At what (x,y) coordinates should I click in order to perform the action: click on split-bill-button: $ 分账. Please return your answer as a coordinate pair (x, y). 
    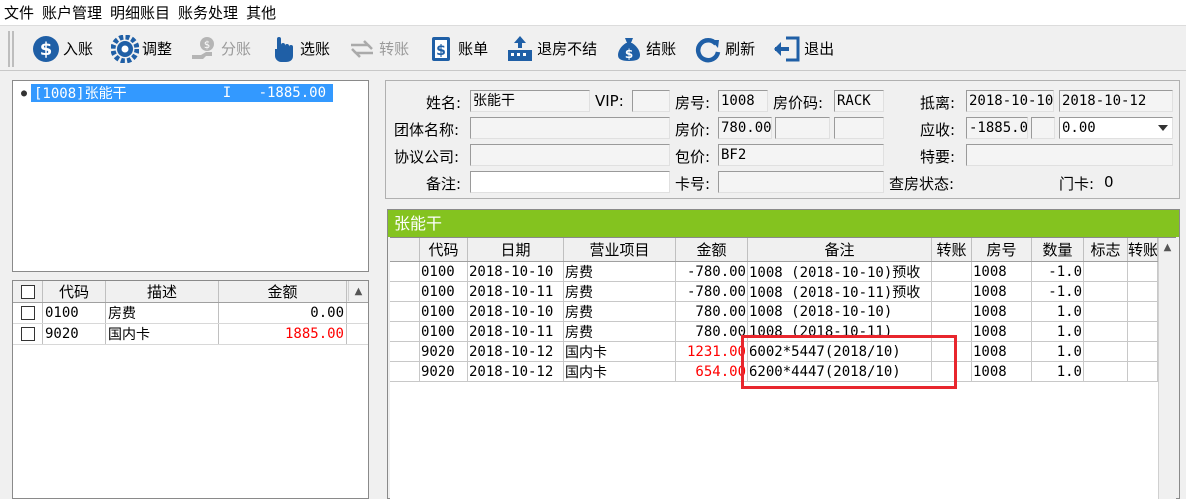
    Looking at the image, I should click on (220, 49).